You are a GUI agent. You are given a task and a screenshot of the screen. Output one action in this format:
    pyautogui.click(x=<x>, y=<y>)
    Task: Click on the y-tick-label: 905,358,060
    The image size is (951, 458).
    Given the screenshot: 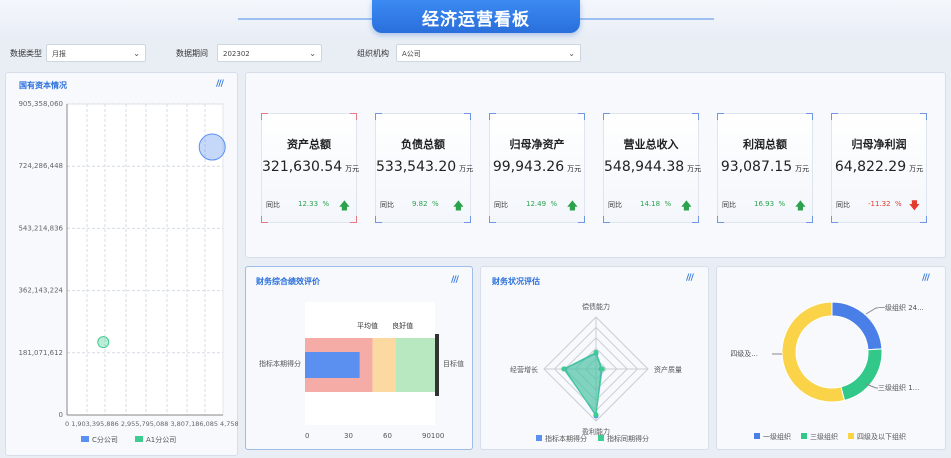 What is the action you would take?
    pyautogui.click(x=40, y=104)
    